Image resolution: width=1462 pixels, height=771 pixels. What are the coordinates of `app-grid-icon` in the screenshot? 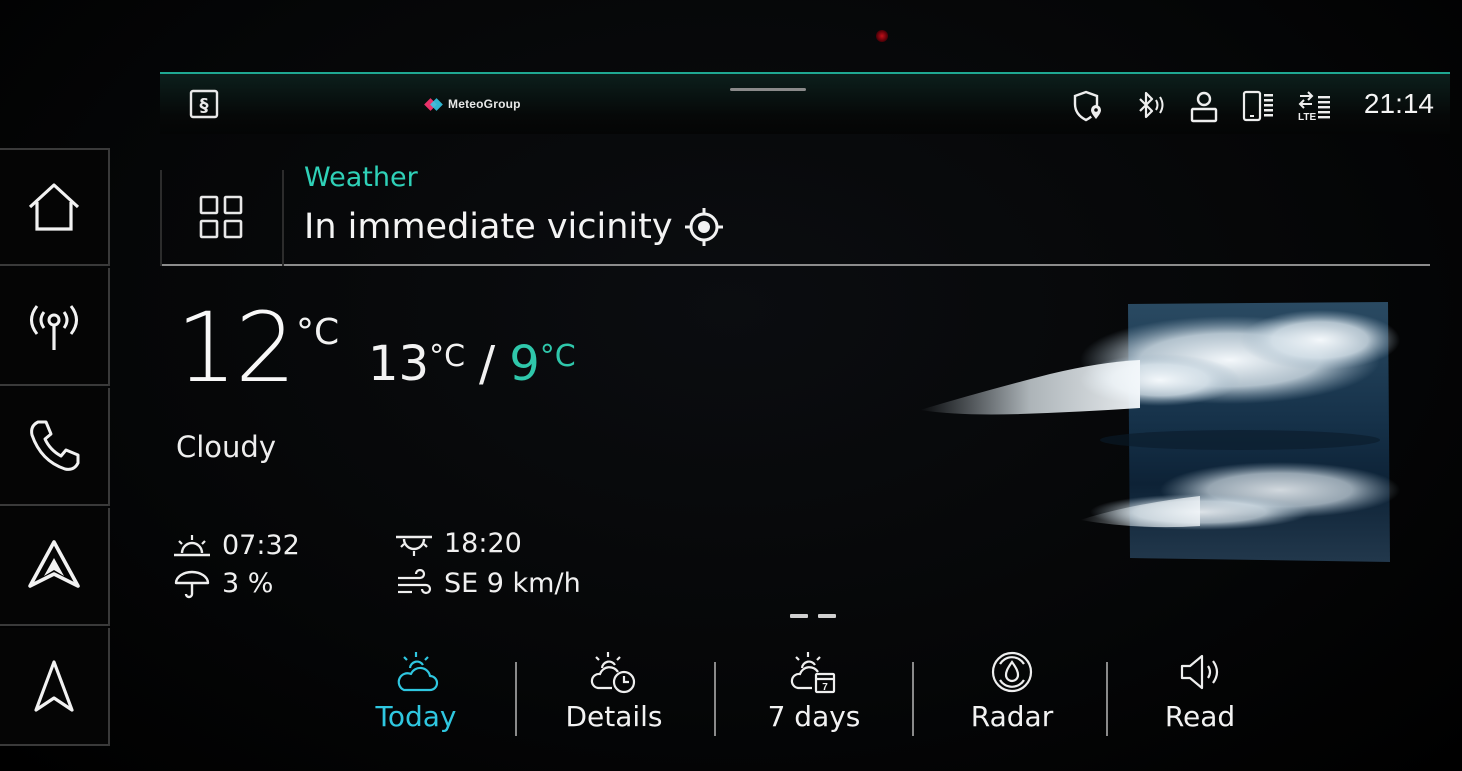 It's located at (221, 217).